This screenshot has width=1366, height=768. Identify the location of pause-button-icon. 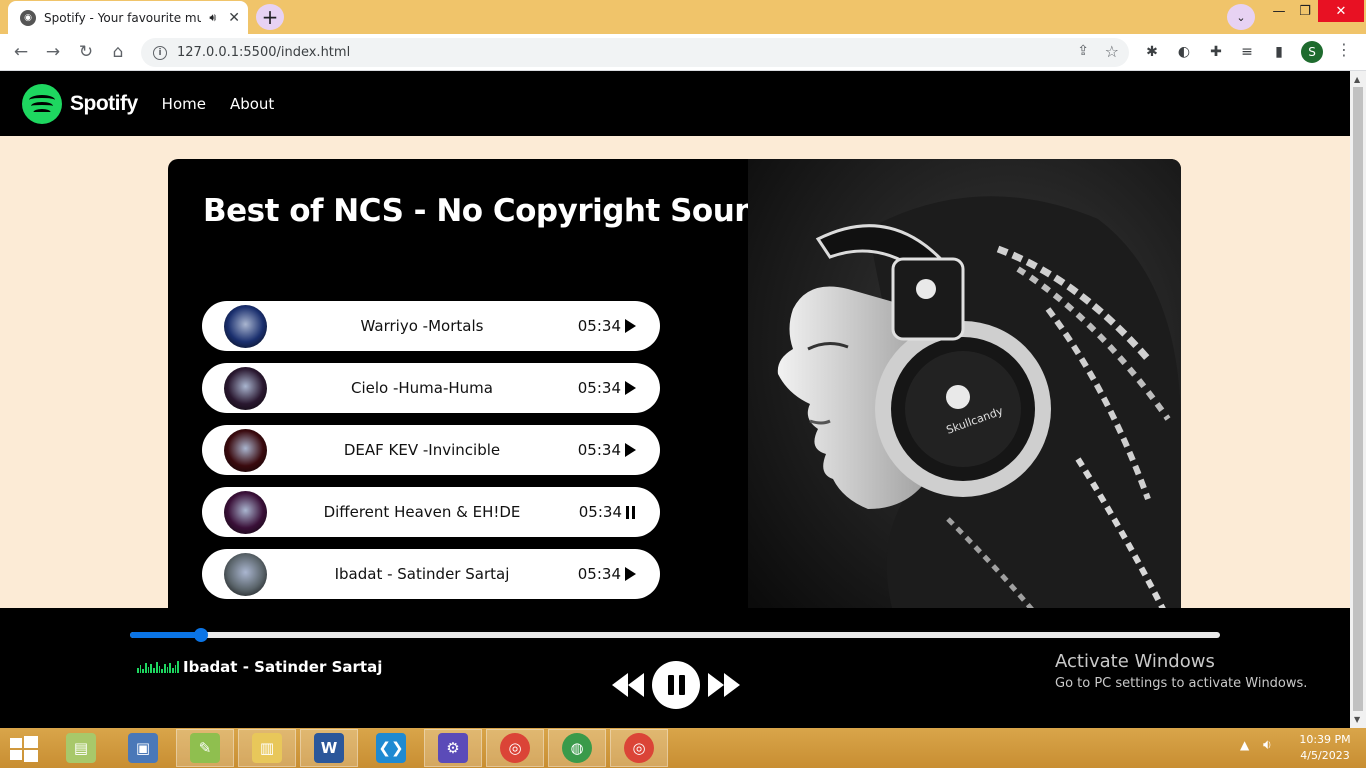
(676, 685).